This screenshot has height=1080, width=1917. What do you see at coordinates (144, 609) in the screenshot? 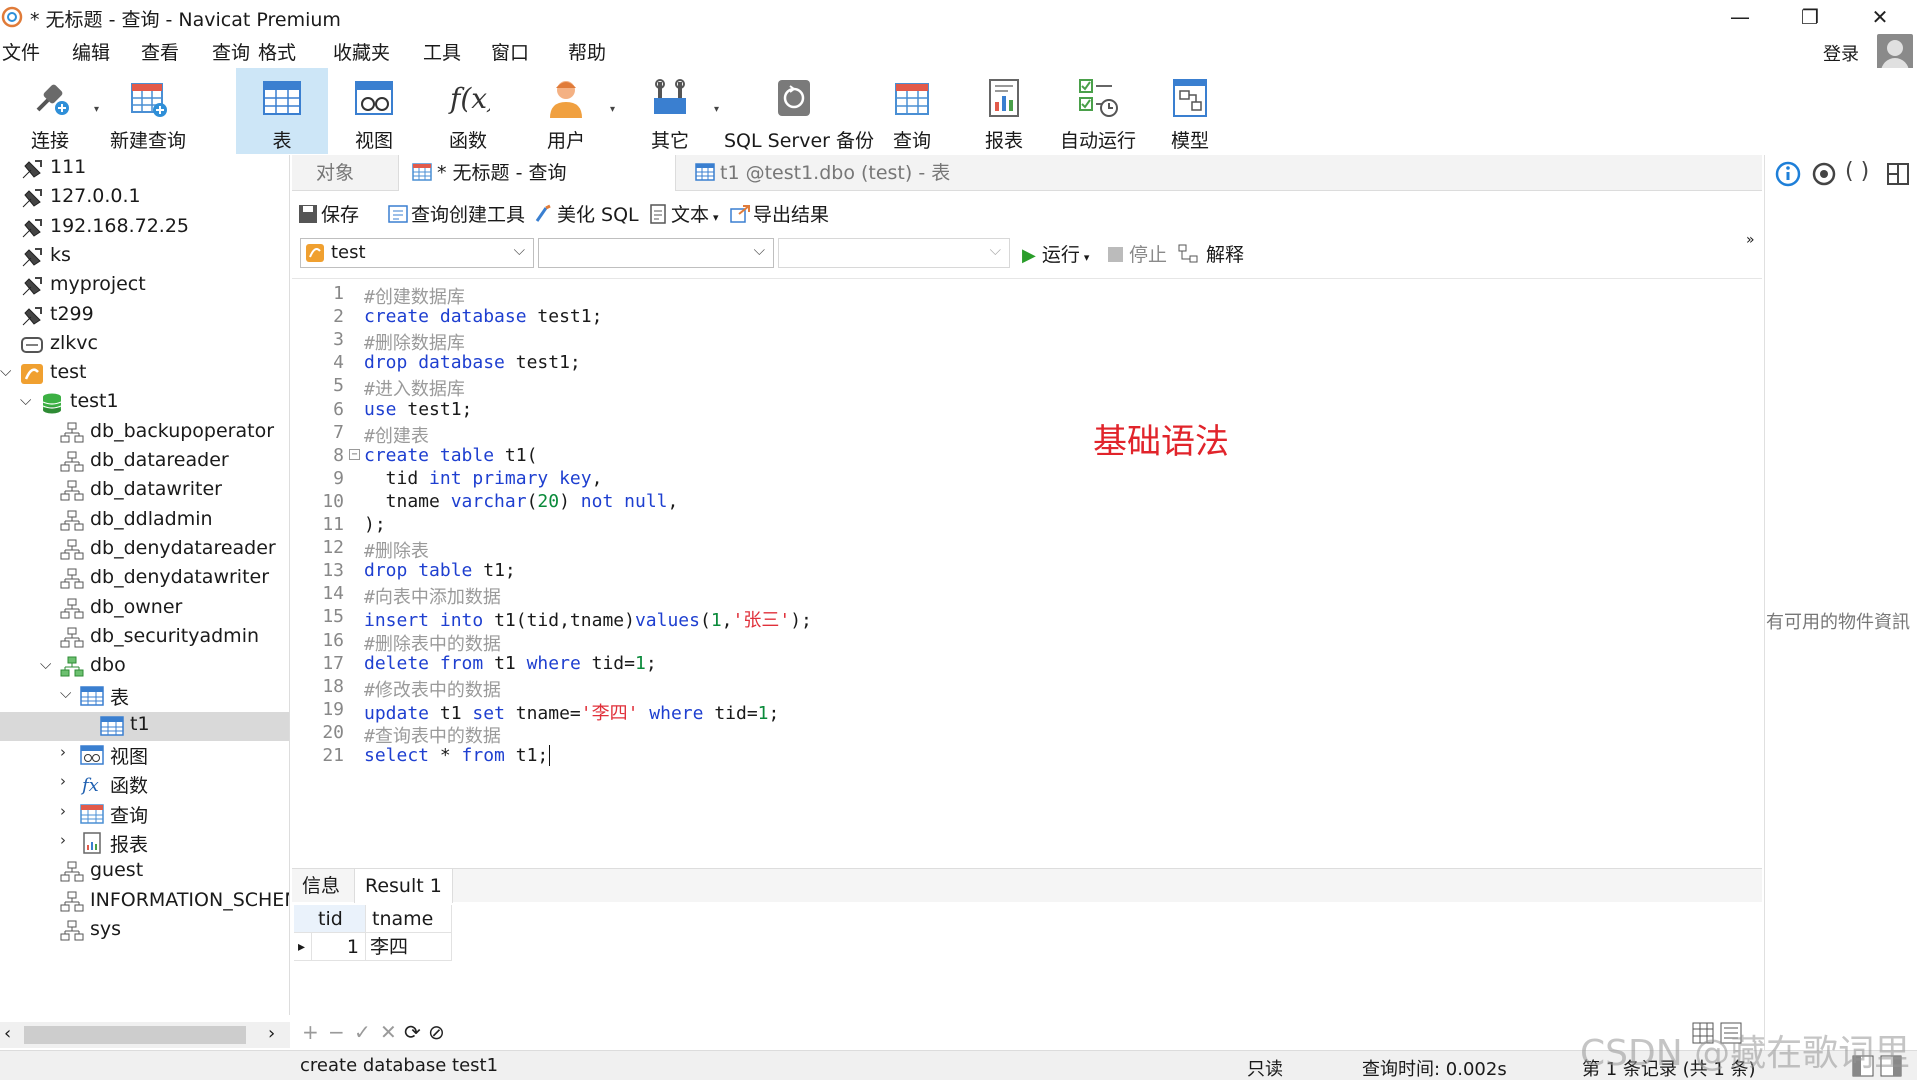
I see `tree-item: db_owner` at bounding box center [144, 609].